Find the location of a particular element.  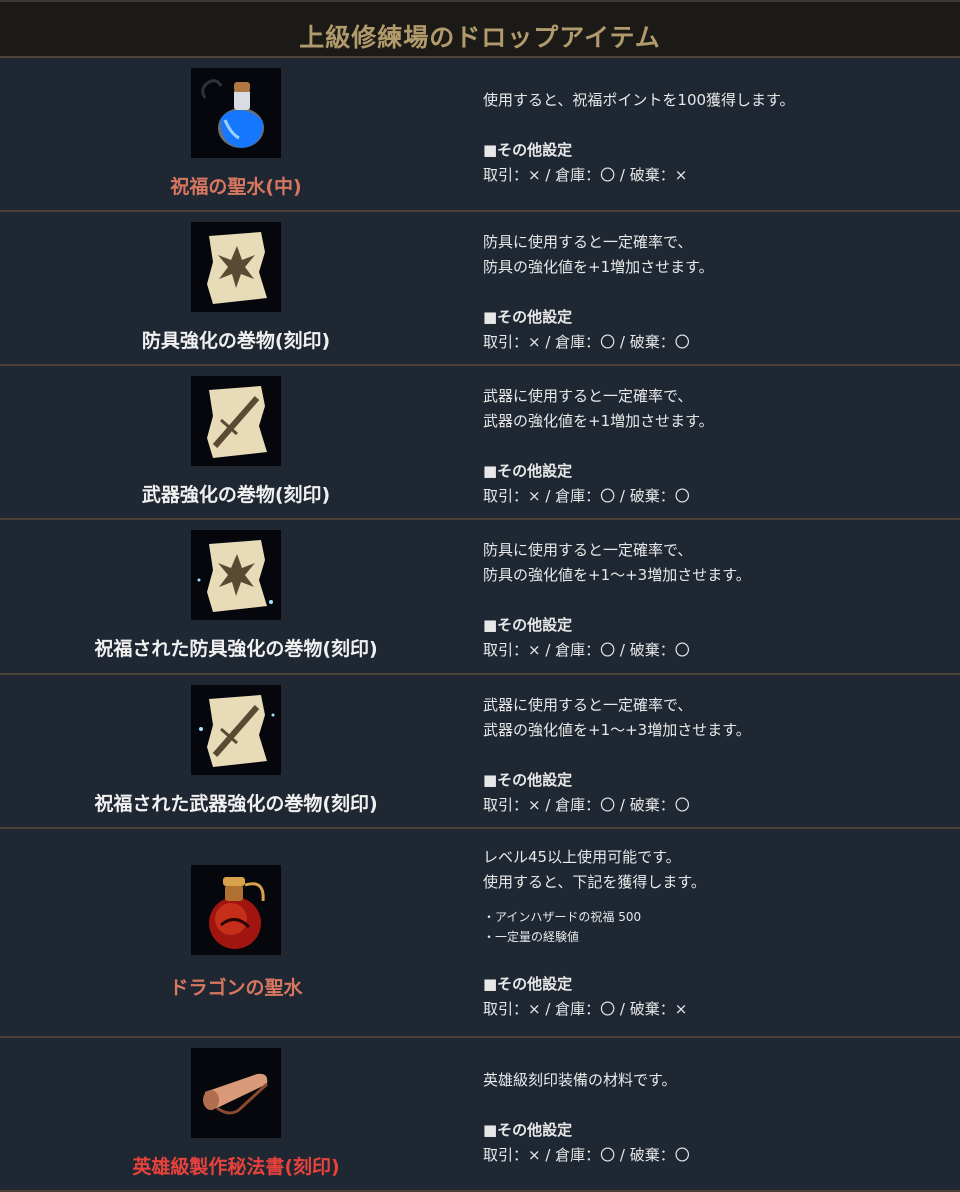

item-left-cell: 防具強化の巻物(刻印) is located at coordinates (236, 288).